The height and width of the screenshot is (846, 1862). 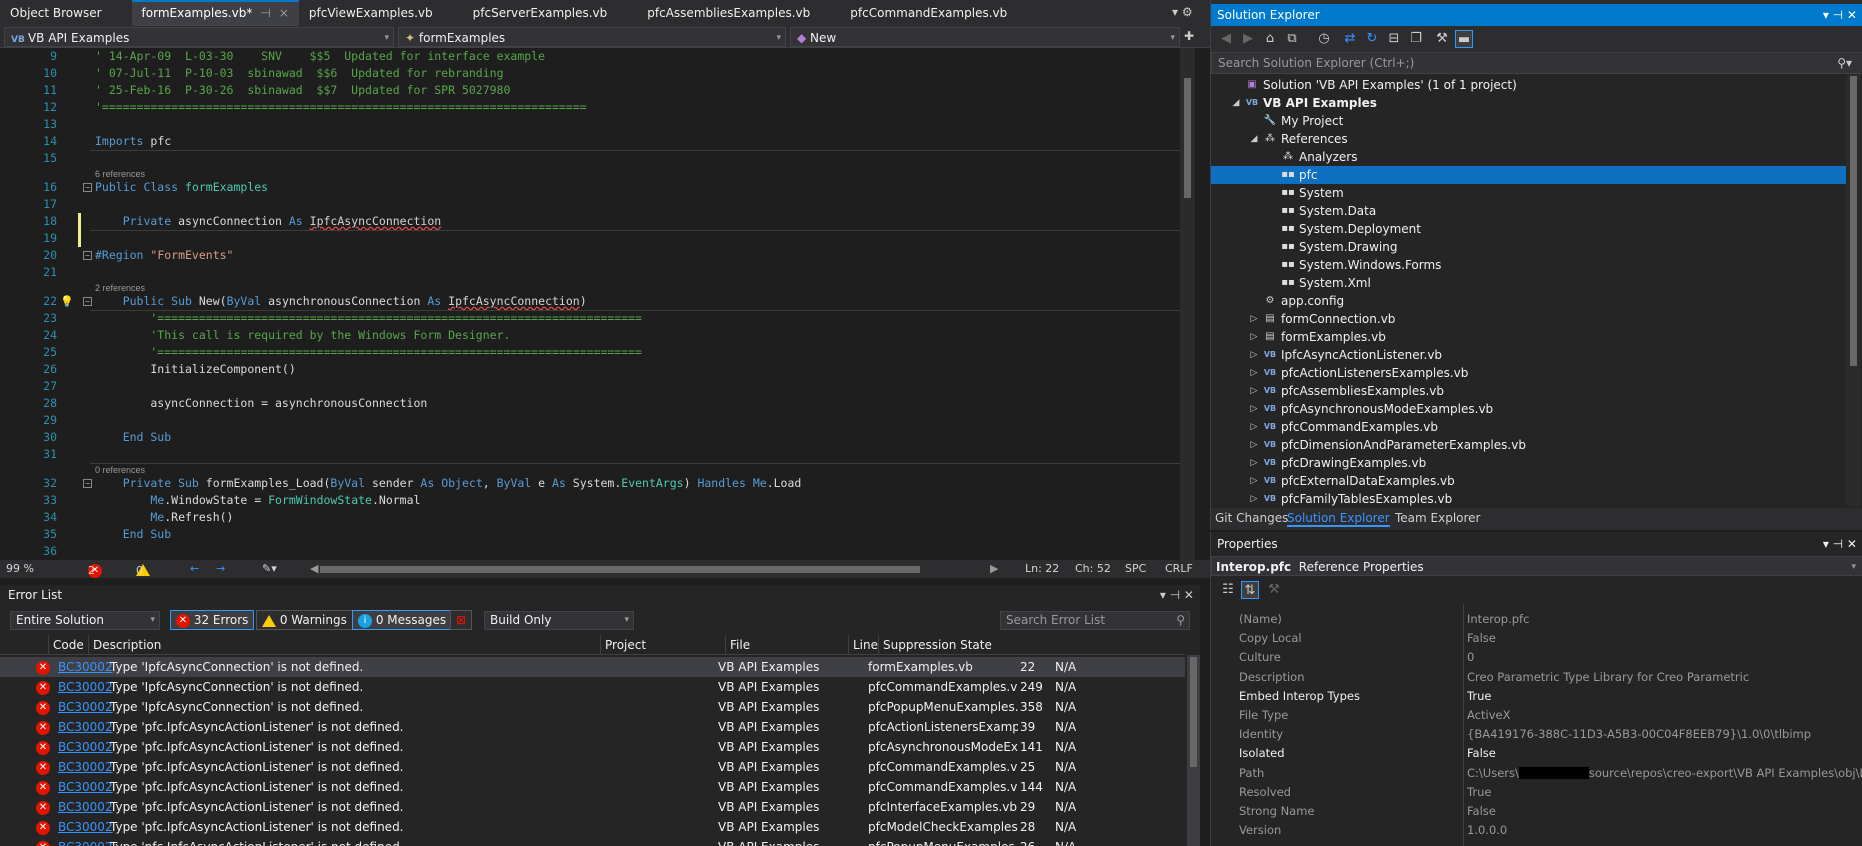 I want to click on column-header-file: File, so click(x=737, y=645).